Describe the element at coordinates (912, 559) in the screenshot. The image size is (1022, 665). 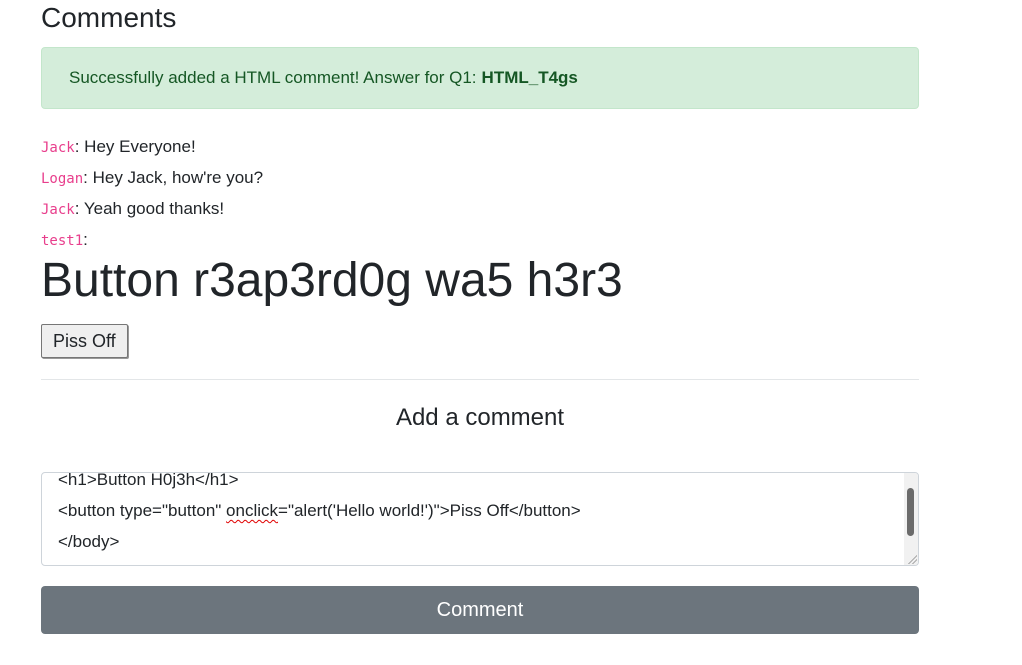
I see `resize-handle-icon` at that location.